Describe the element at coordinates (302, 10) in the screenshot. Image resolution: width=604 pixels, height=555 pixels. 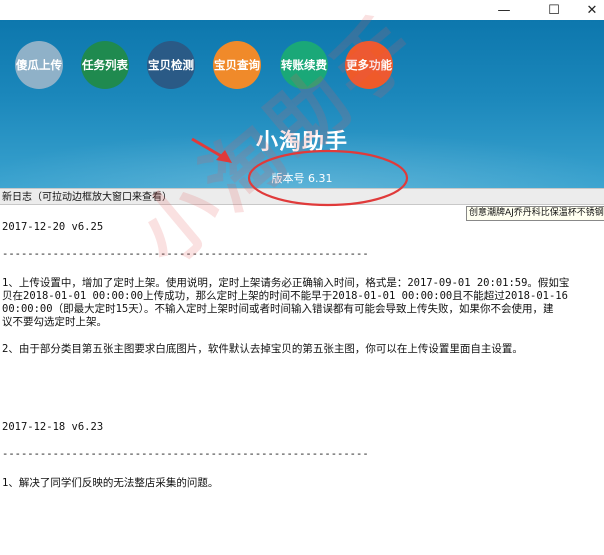
I see `title-bar: — ☐ ✕` at that location.